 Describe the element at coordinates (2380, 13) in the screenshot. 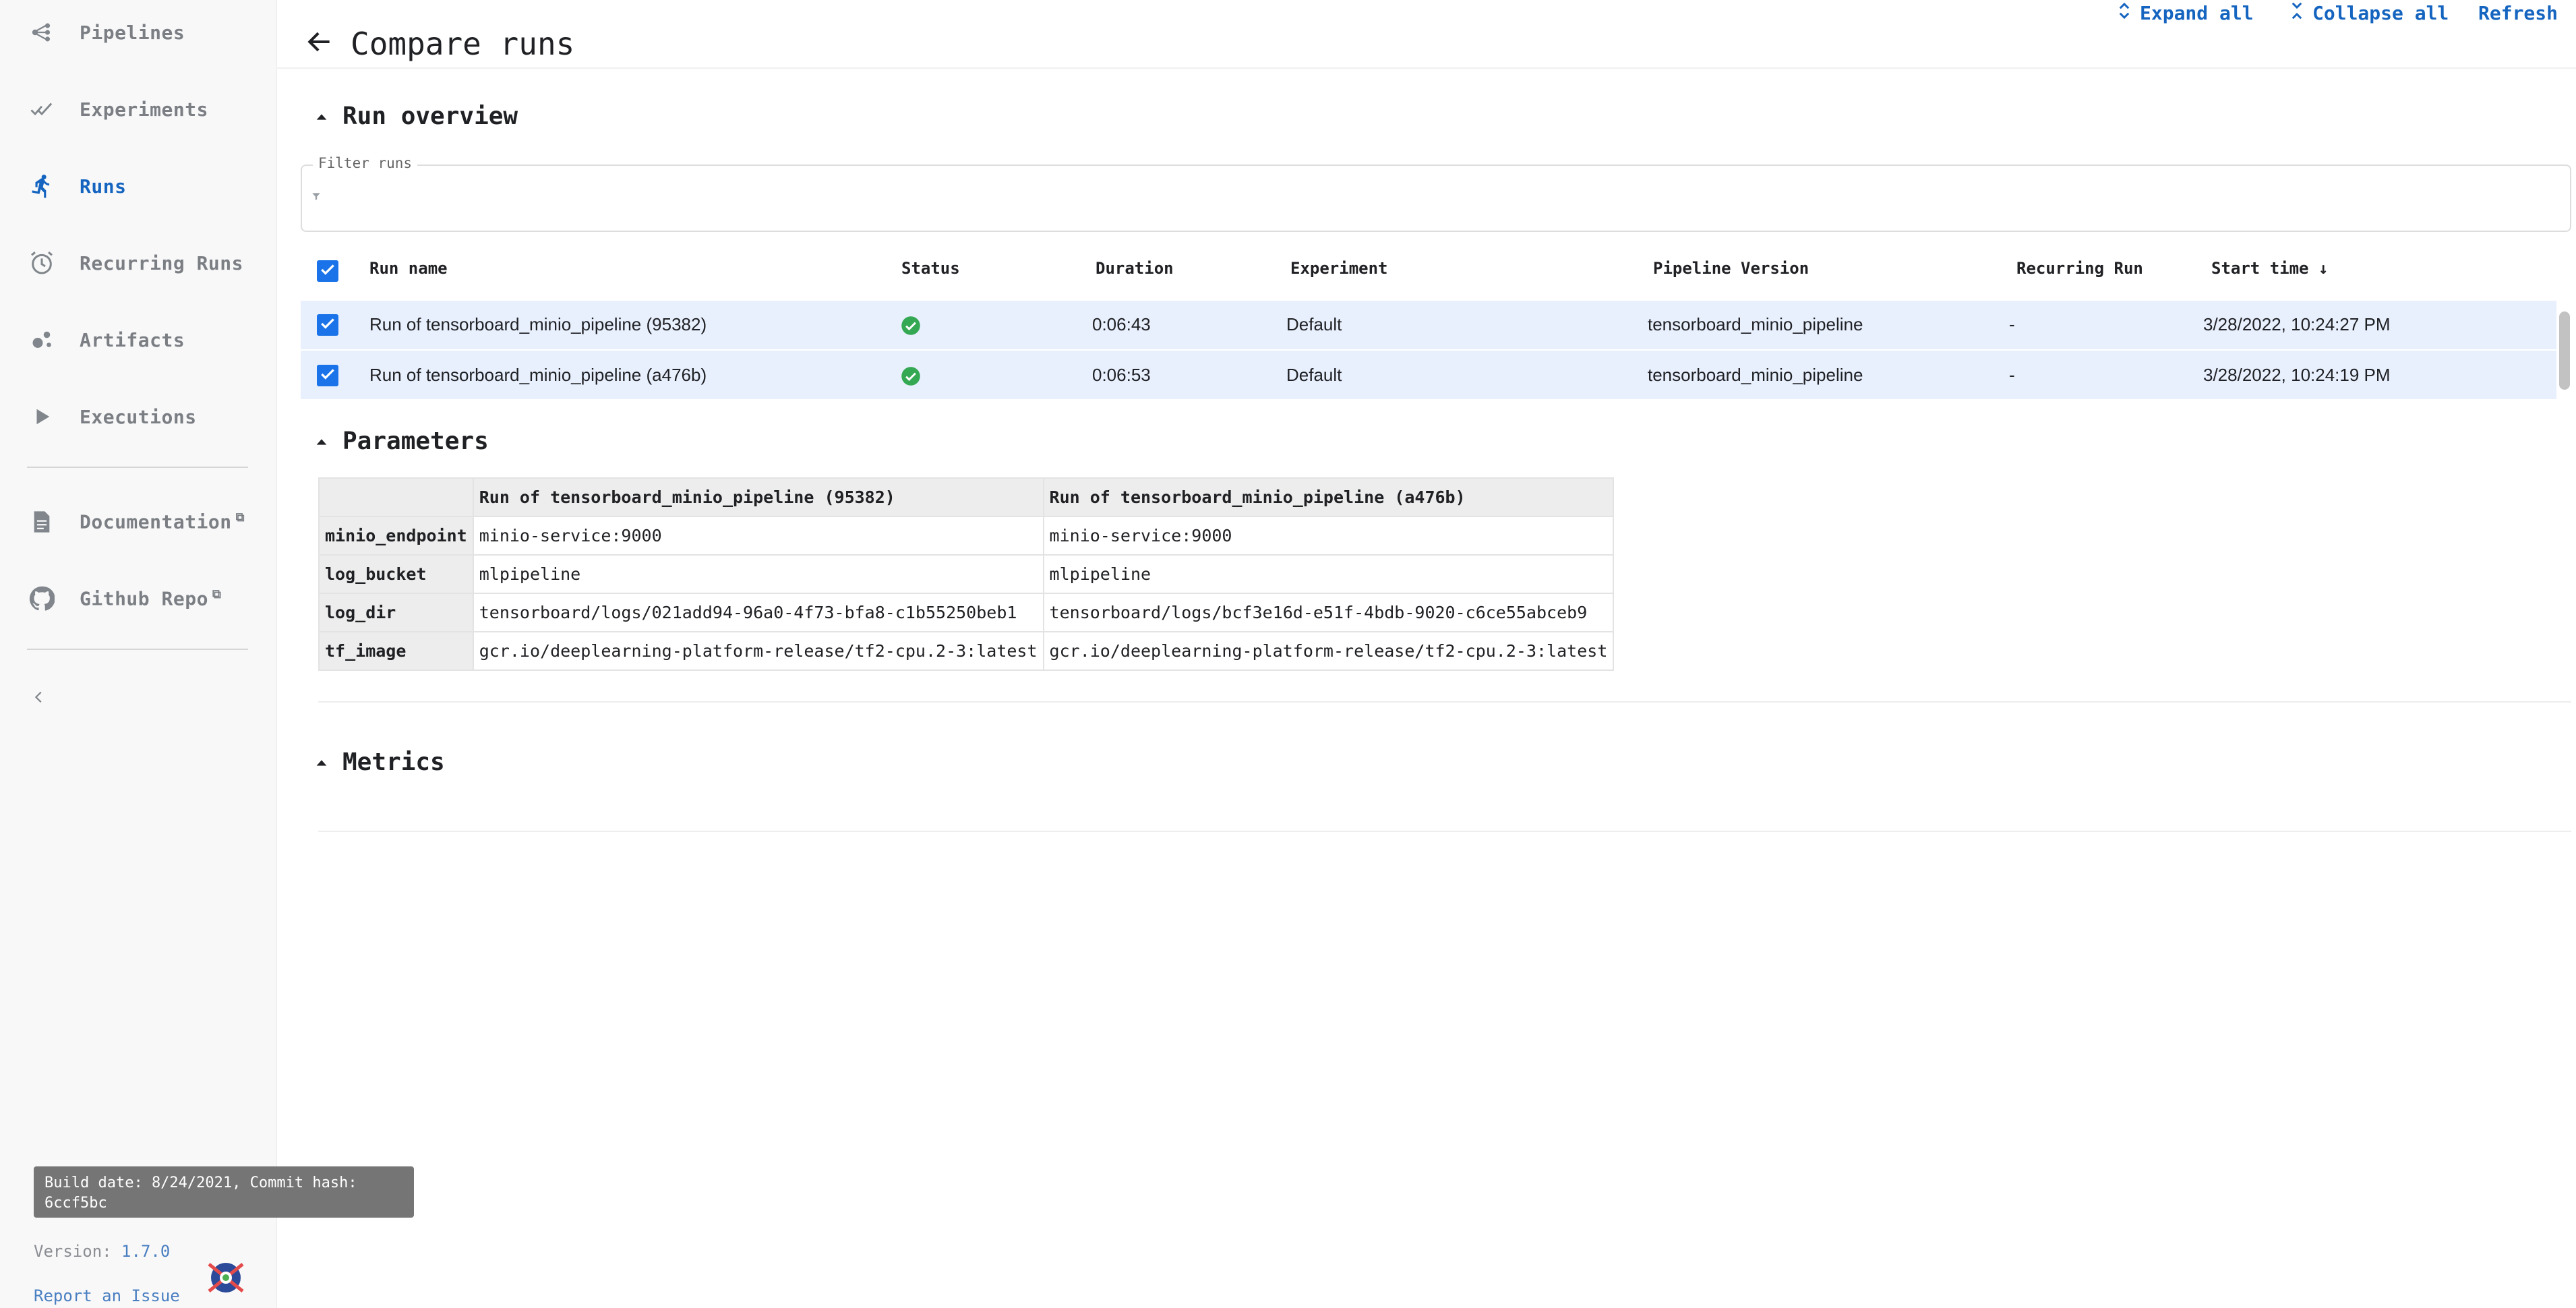

I see `collapse-all-label: Collapse all` at that location.